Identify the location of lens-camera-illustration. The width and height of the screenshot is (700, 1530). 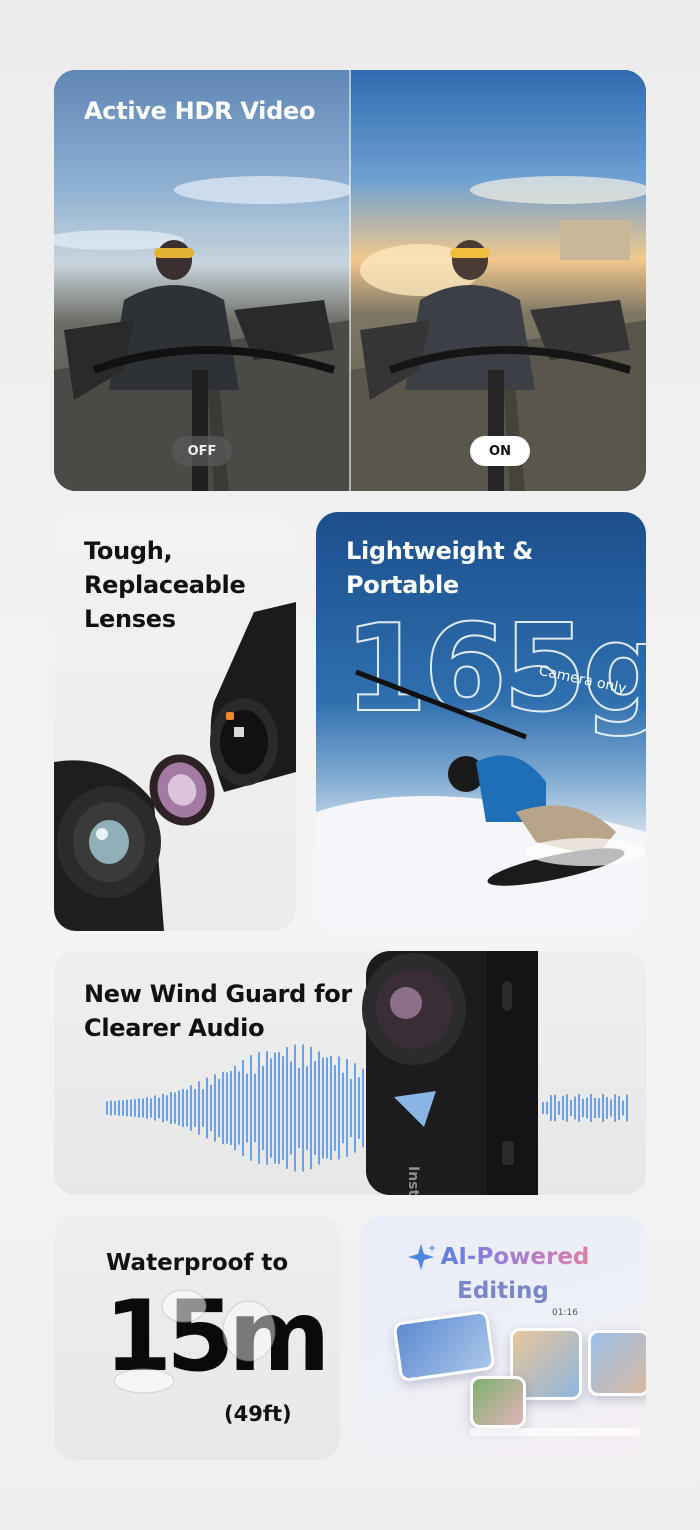
(175, 766).